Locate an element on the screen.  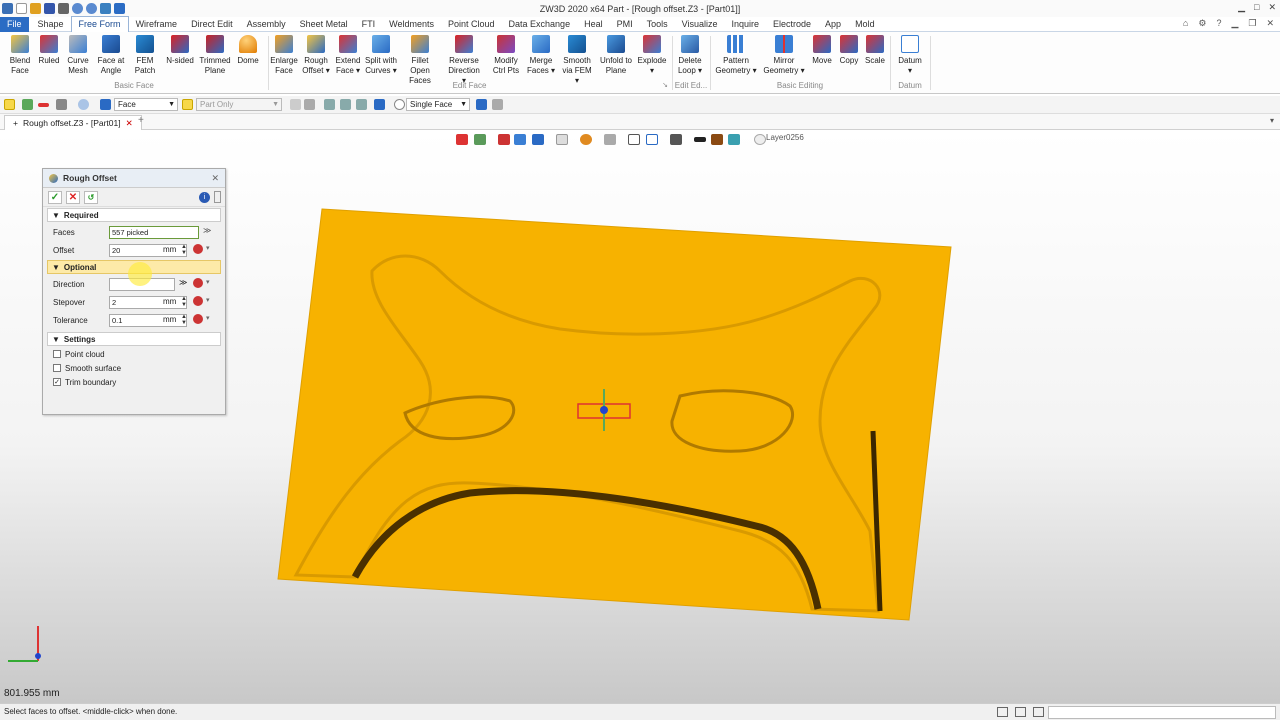
enlarge-face-button: Enlarge Face is located at coordinates (284, 55).